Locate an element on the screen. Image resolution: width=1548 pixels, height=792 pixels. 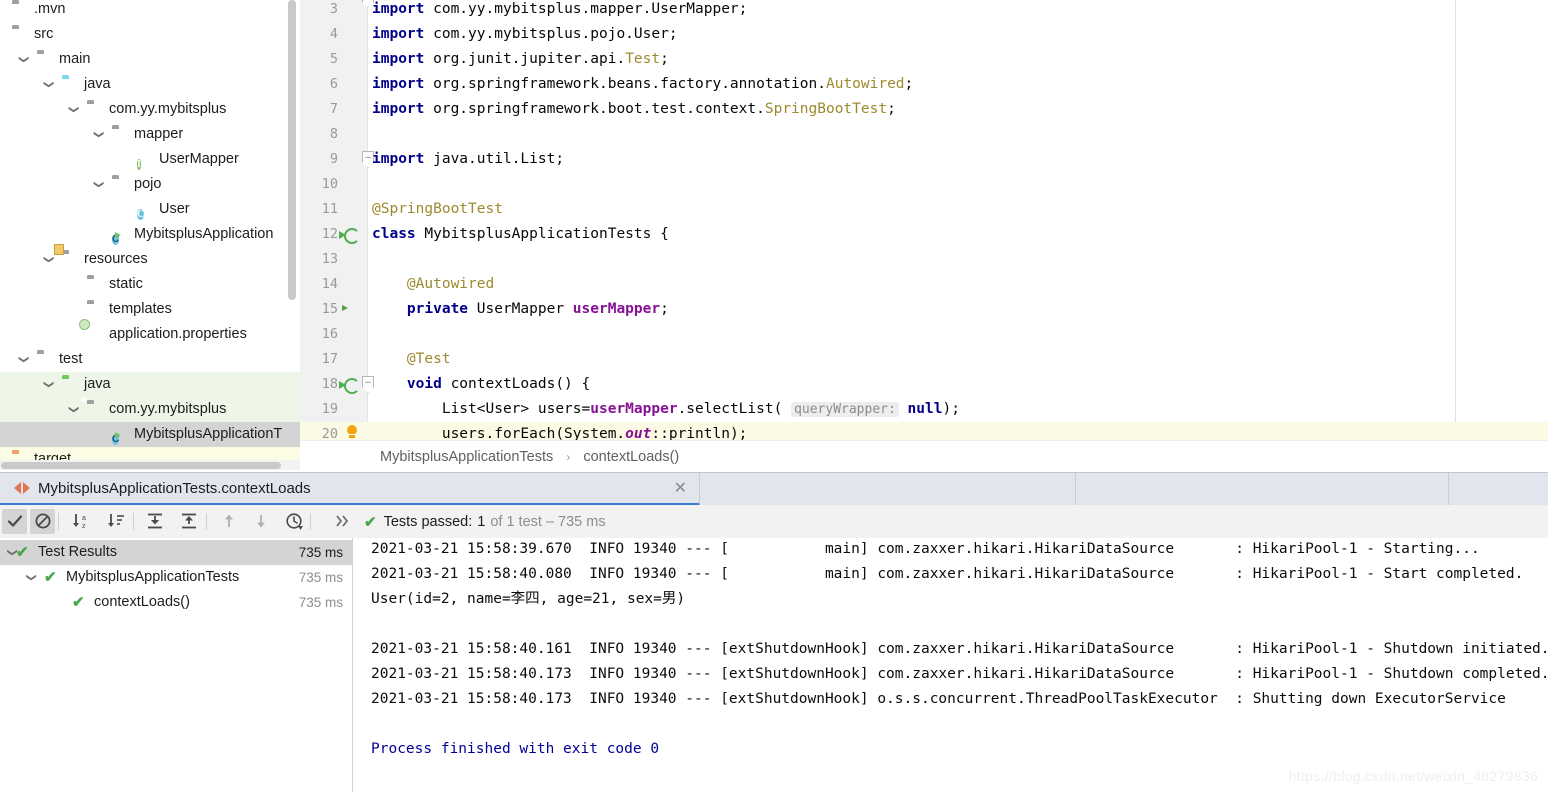
code-text: import java.util.List; is located at coordinates (468, 159).